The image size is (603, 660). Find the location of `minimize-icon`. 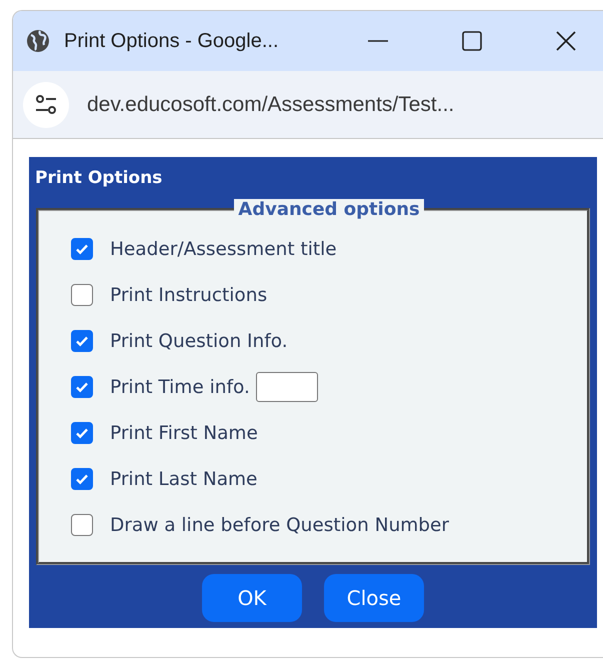

minimize-icon is located at coordinates (378, 41).